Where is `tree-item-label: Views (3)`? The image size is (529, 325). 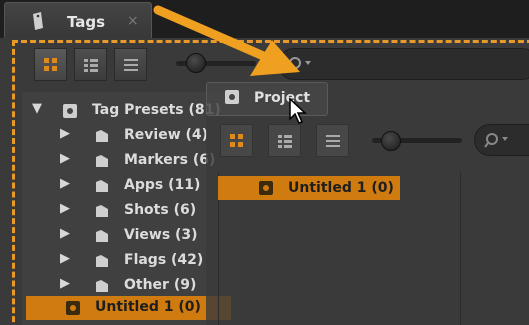
tree-item-label: Views (3) is located at coordinates (161, 235).